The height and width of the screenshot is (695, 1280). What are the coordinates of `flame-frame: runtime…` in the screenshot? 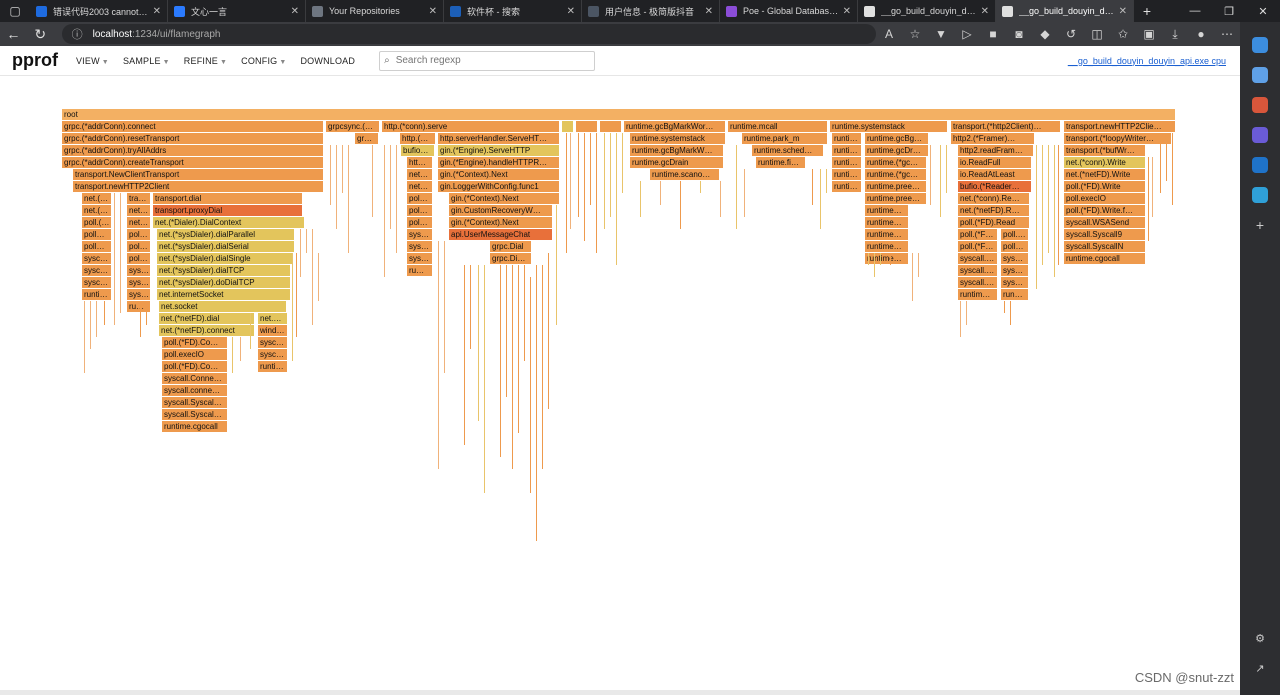 It's located at (887, 234).